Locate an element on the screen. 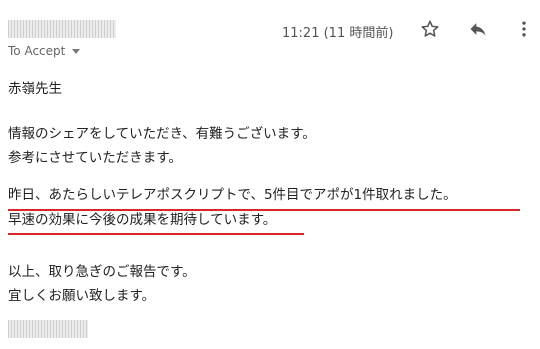 The width and height of the screenshot is (540, 349). expectation-underline is located at coordinates (156, 234).